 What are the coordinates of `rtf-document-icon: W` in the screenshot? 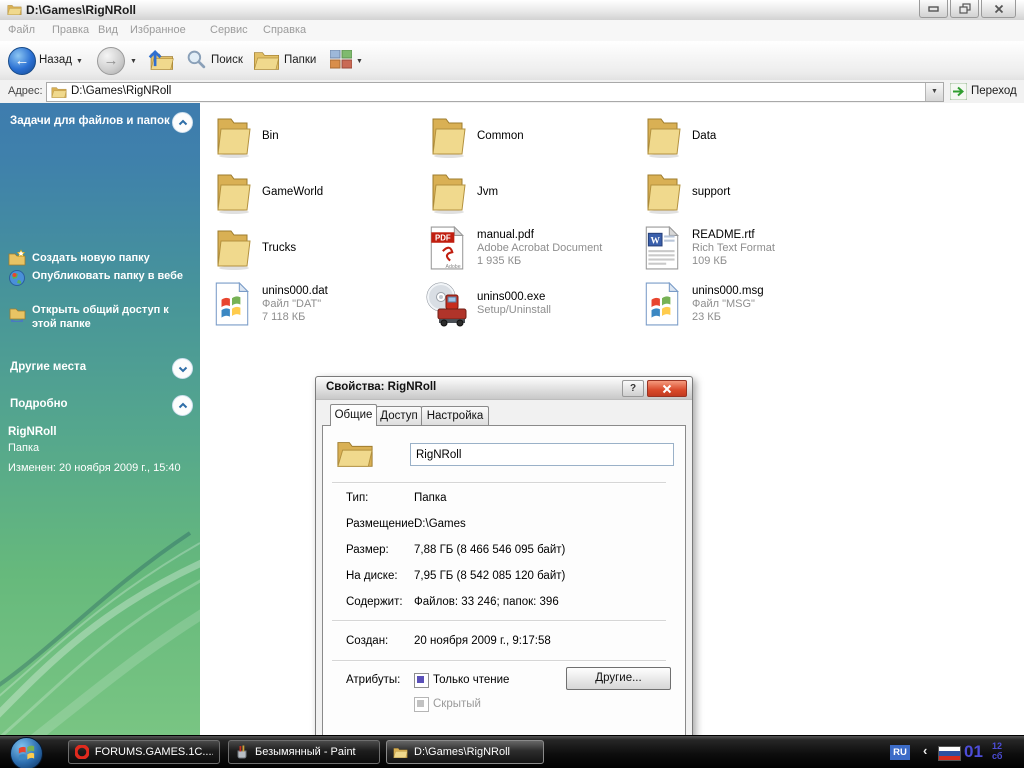 It's located at (662, 248).